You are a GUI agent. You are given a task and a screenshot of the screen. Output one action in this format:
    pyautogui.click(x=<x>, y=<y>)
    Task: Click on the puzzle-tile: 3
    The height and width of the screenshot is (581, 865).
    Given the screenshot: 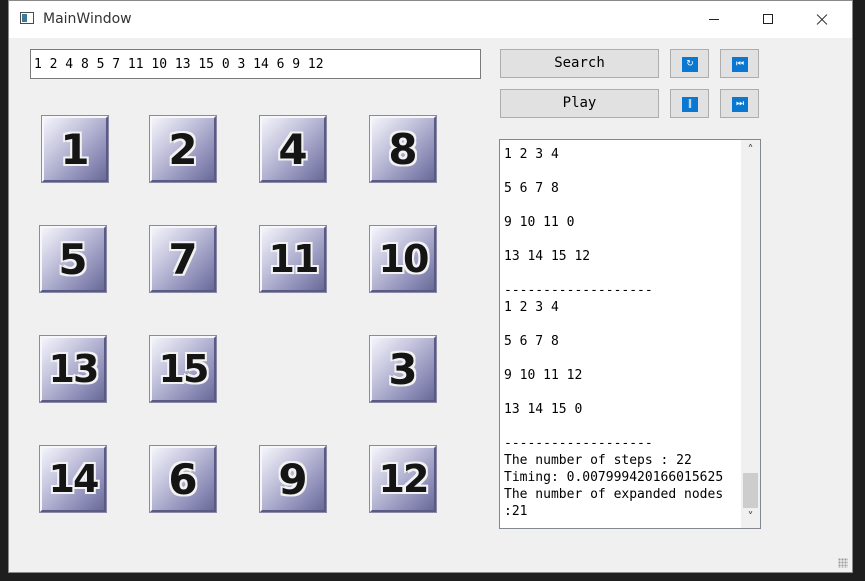 What is the action you would take?
    pyautogui.click(x=403, y=369)
    